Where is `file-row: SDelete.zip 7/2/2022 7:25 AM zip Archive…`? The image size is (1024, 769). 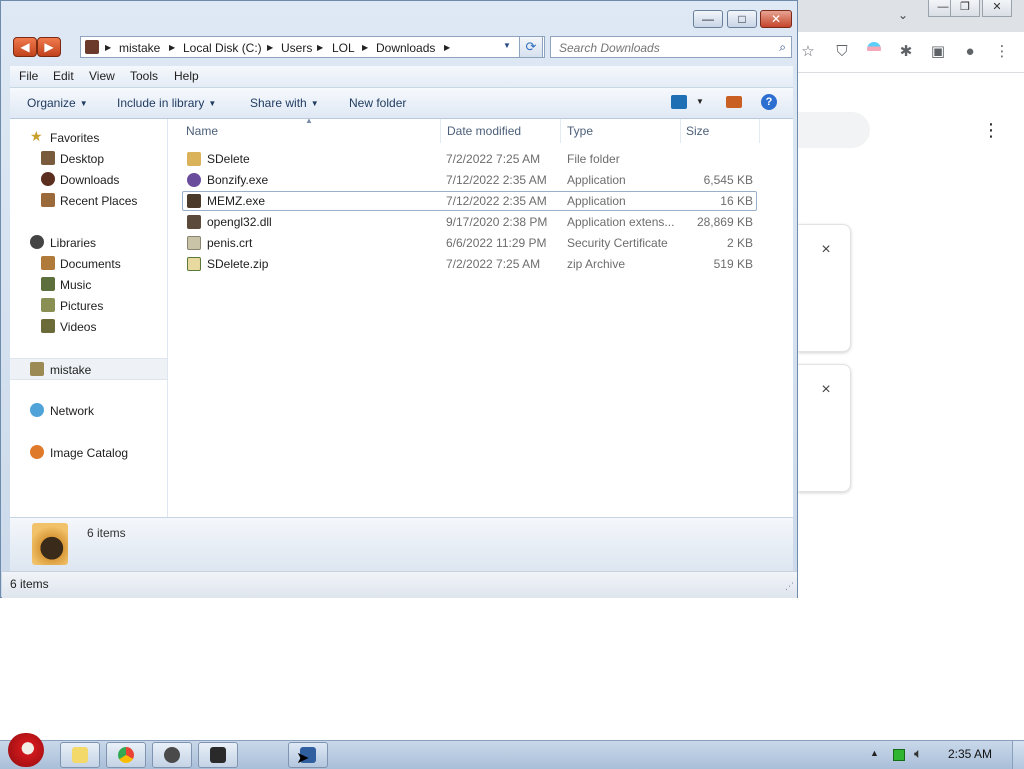 file-row: SDelete.zip 7/2/2022 7:25 AM zip Archive… is located at coordinates (469, 264).